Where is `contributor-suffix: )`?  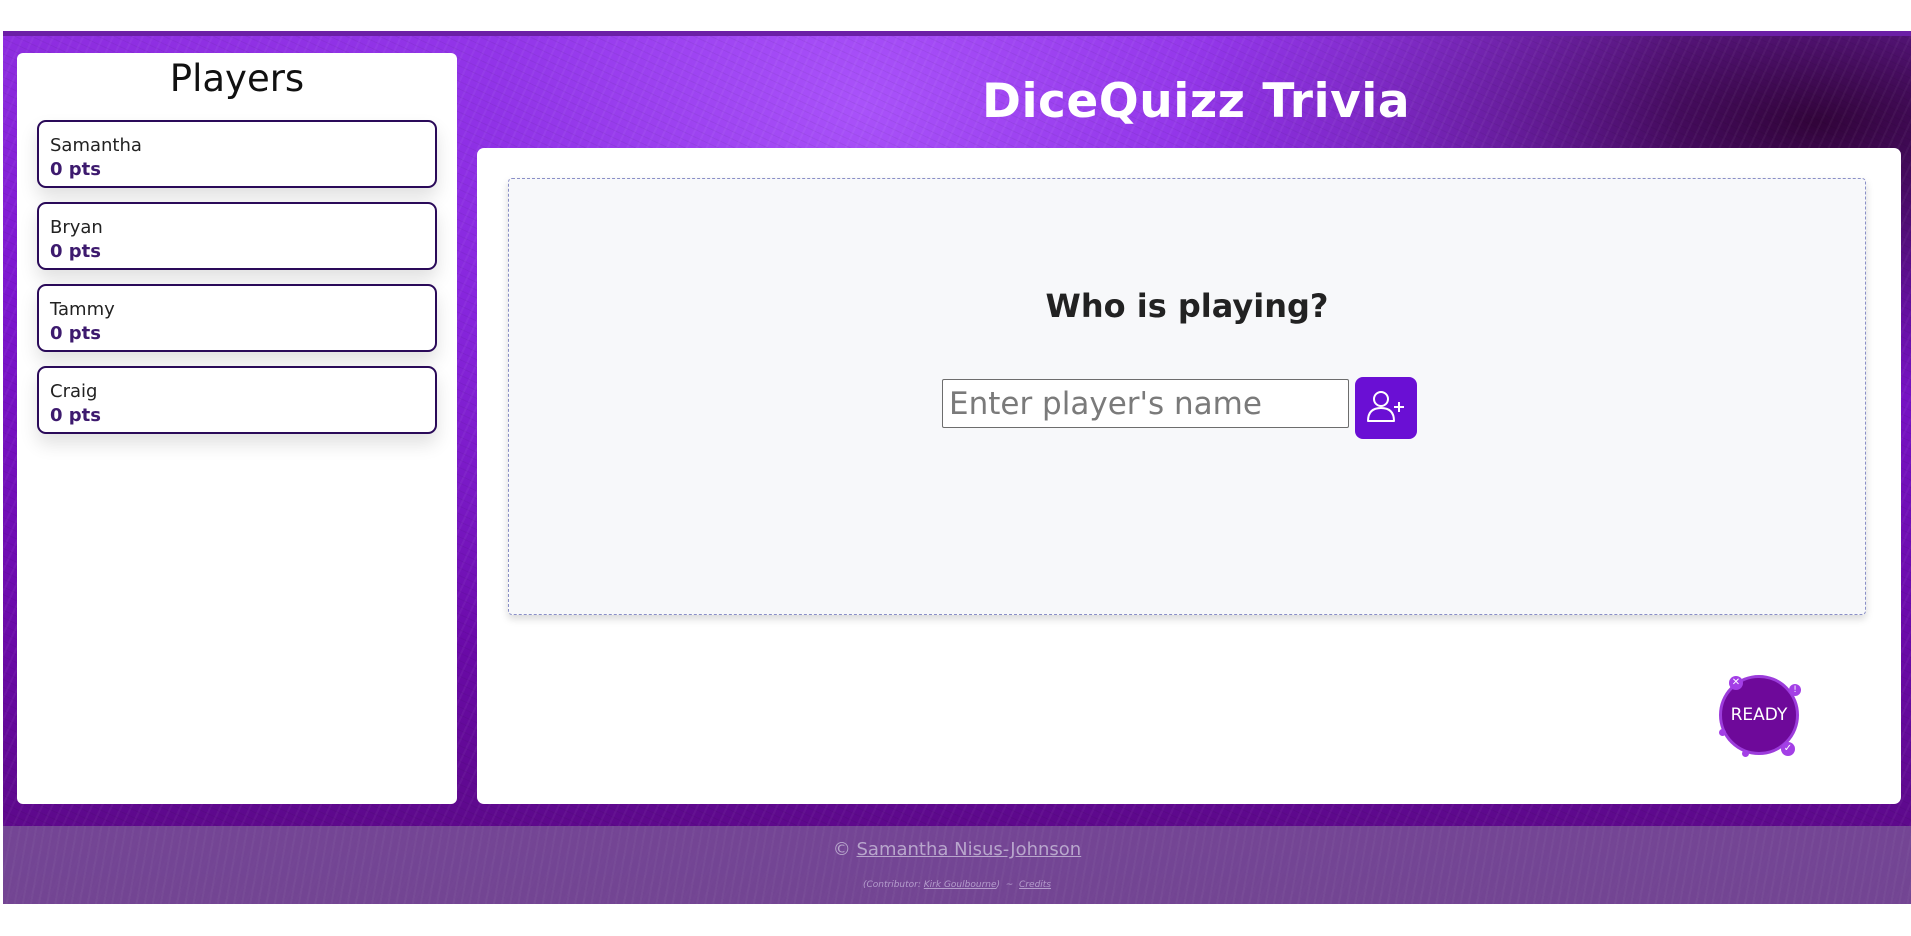 contributor-suffix: ) is located at coordinates (998, 885).